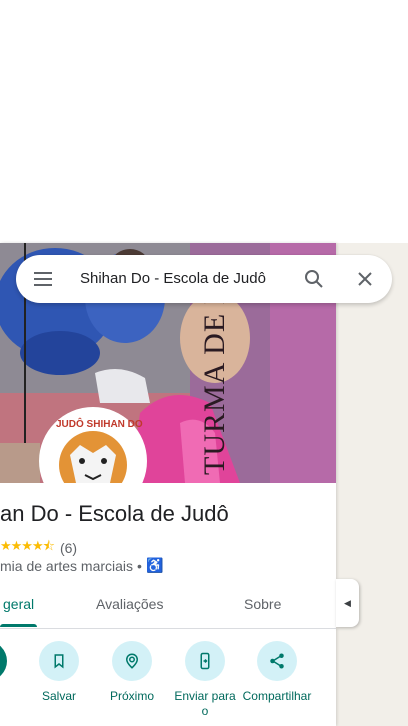 The width and height of the screenshot is (408, 726). I want to click on send-to-phone-icon, so click(205, 661).